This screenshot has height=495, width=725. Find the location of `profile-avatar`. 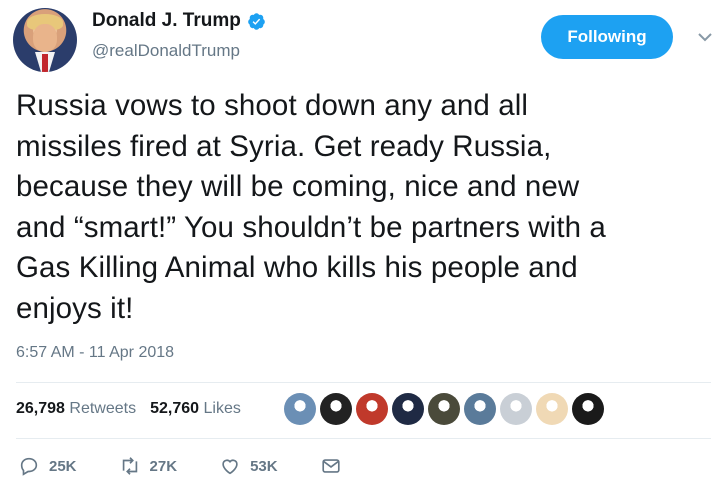

profile-avatar is located at coordinates (45, 40).